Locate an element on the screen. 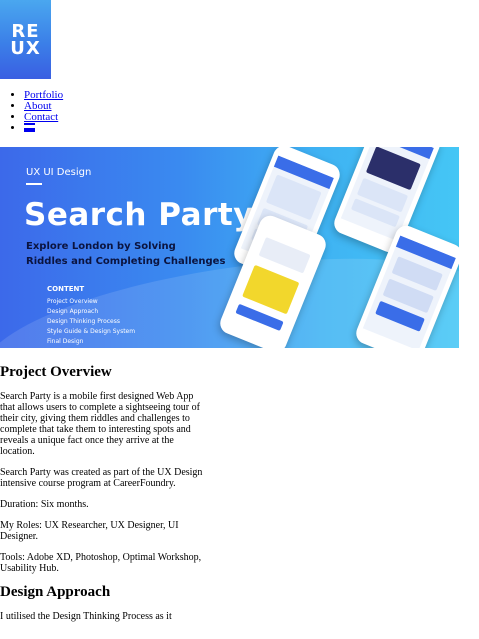 The height and width of the screenshot is (639, 479). reux-logo: RE UX is located at coordinates (25, 39).